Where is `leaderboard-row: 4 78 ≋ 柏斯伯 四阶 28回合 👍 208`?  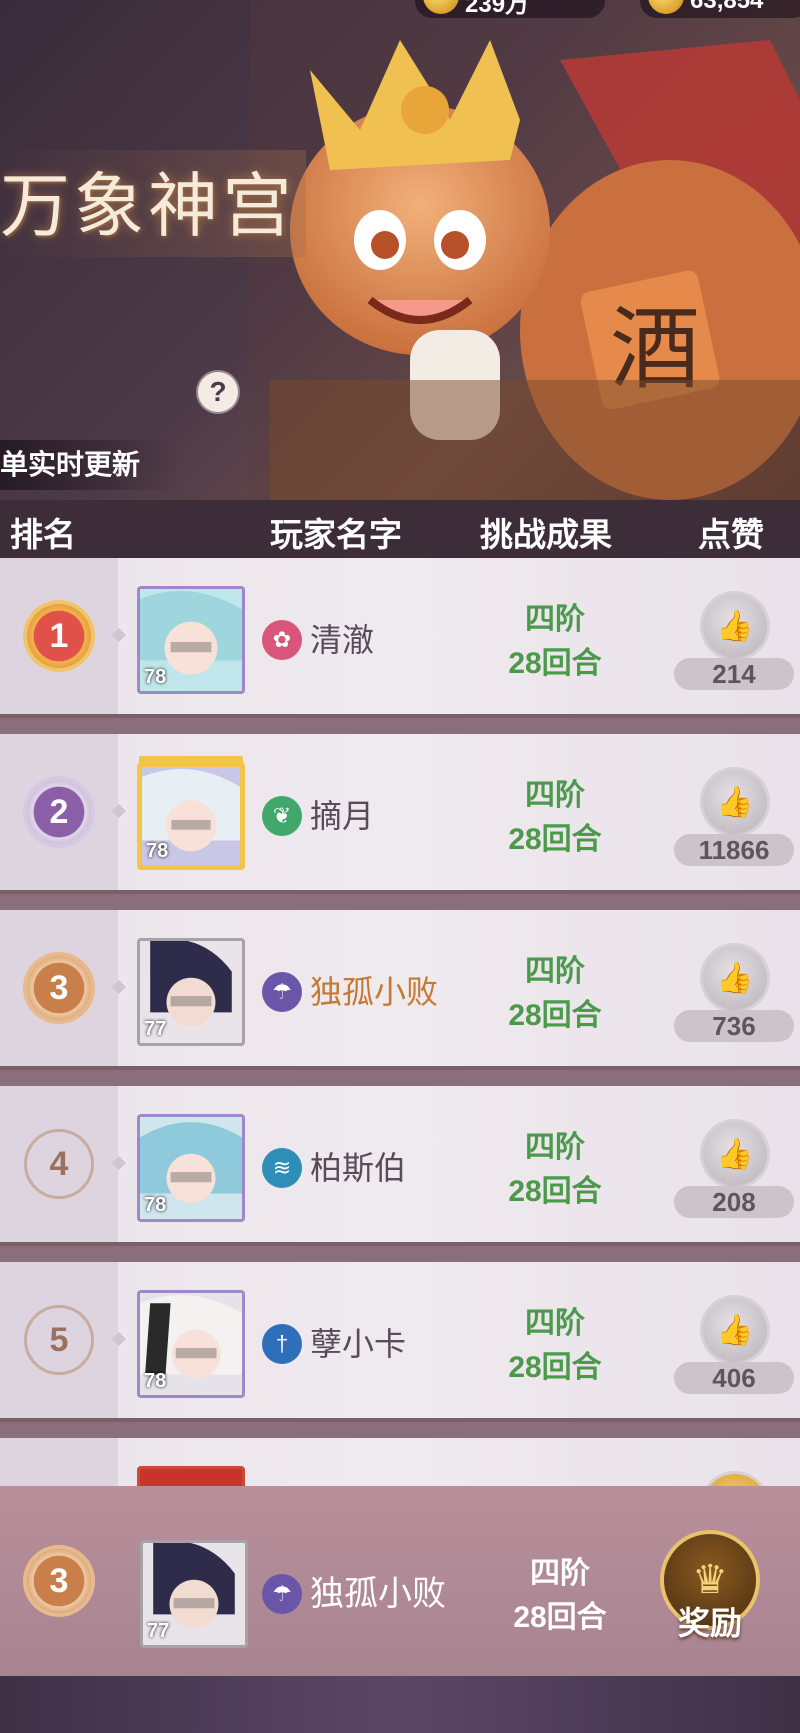 leaderboard-row: 4 78 ≋ 柏斯伯 四阶 28回合 👍 208 is located at coordinates (400, 1166).